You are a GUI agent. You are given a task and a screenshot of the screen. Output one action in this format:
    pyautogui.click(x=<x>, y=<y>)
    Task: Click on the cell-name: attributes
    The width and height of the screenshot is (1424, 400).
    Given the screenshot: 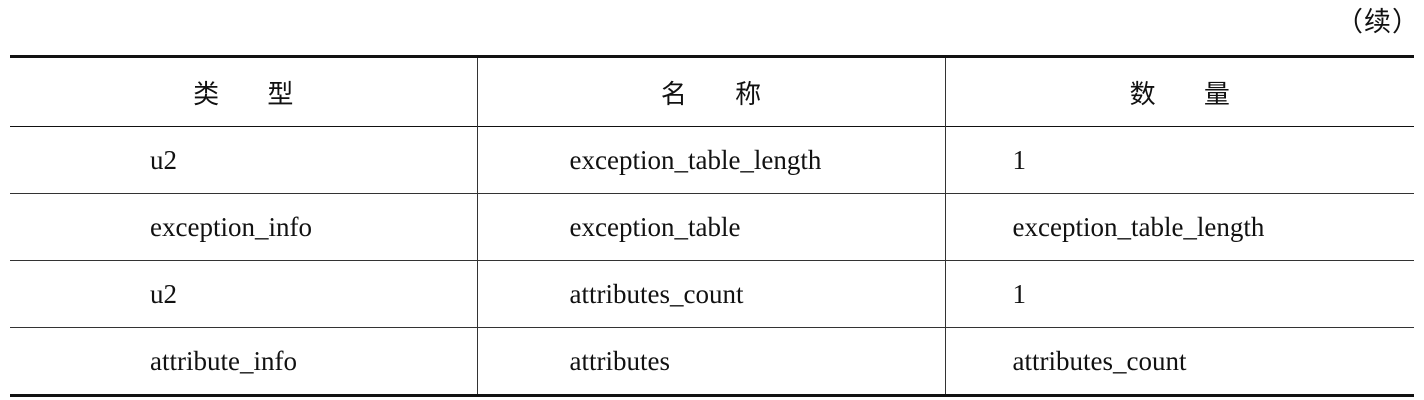 What is the action you would take?
    pyautogui.click(x=710, y=361)
    